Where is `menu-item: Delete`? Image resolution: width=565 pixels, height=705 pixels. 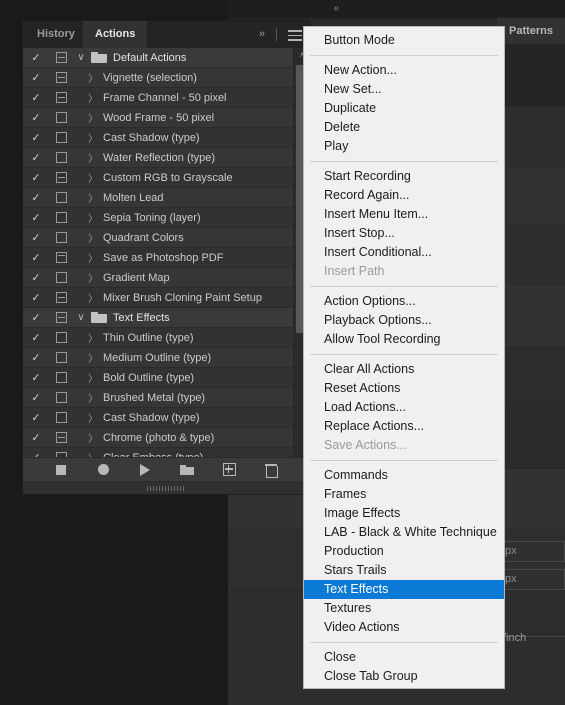
menu-item: Delete is located at coordinates (404, 127).